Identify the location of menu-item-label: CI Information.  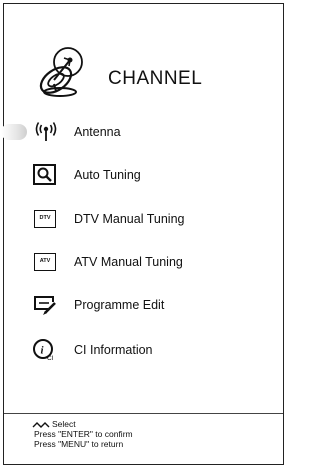
(113, 350).